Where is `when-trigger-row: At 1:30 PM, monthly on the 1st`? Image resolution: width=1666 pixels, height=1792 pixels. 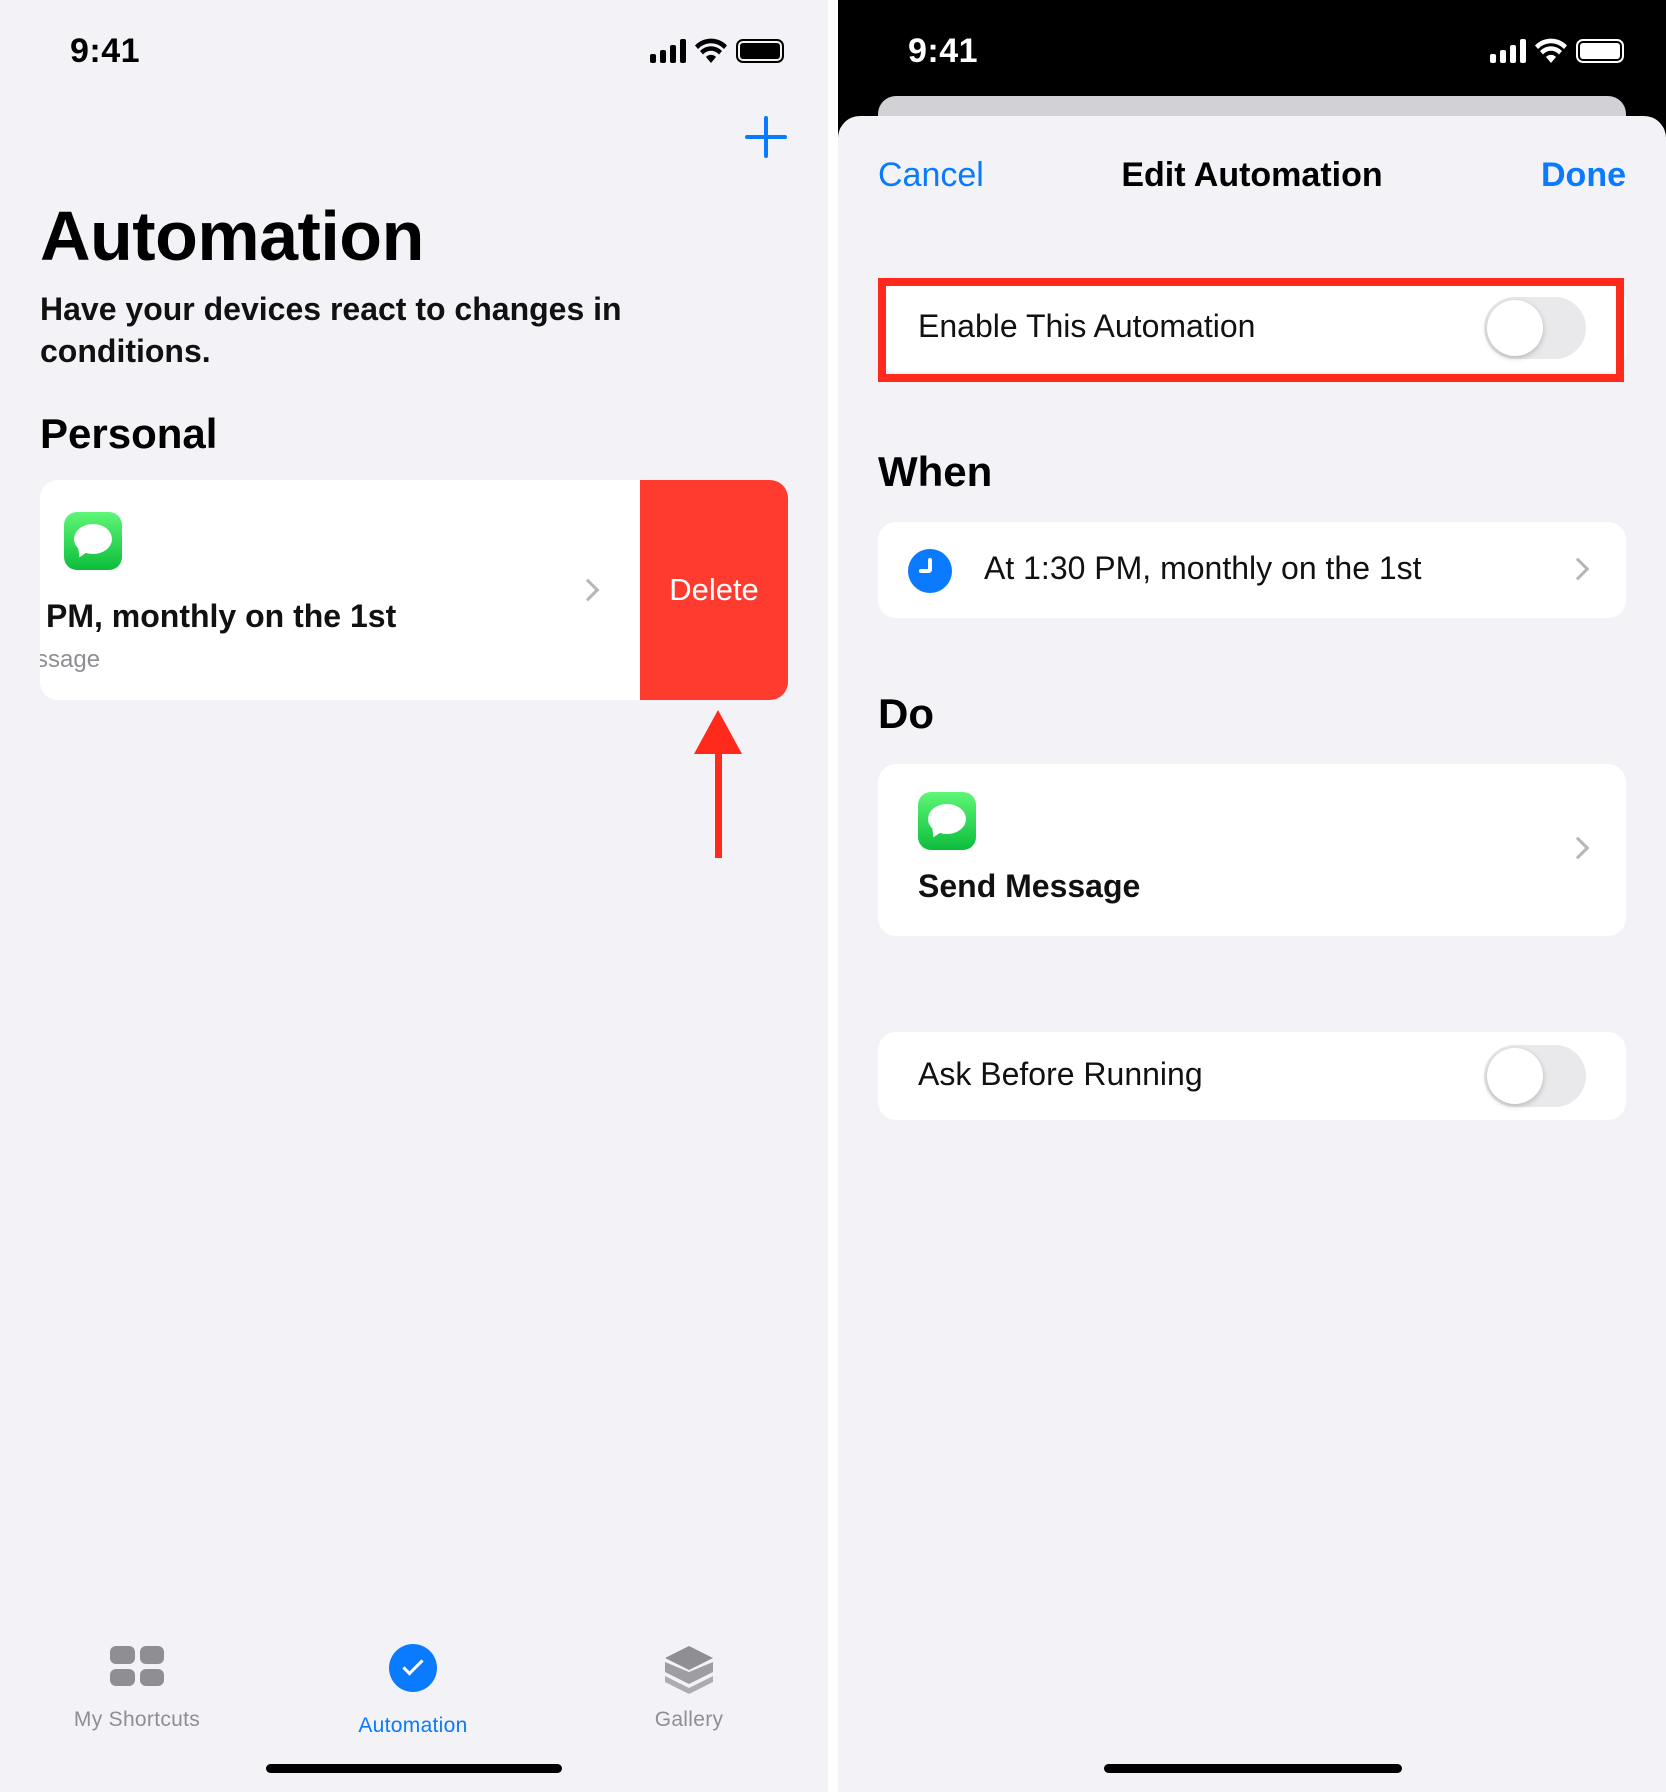
when-trigger-row: At 1:30 PM, monthly on the 1st is located at coordinates (1252, 570).